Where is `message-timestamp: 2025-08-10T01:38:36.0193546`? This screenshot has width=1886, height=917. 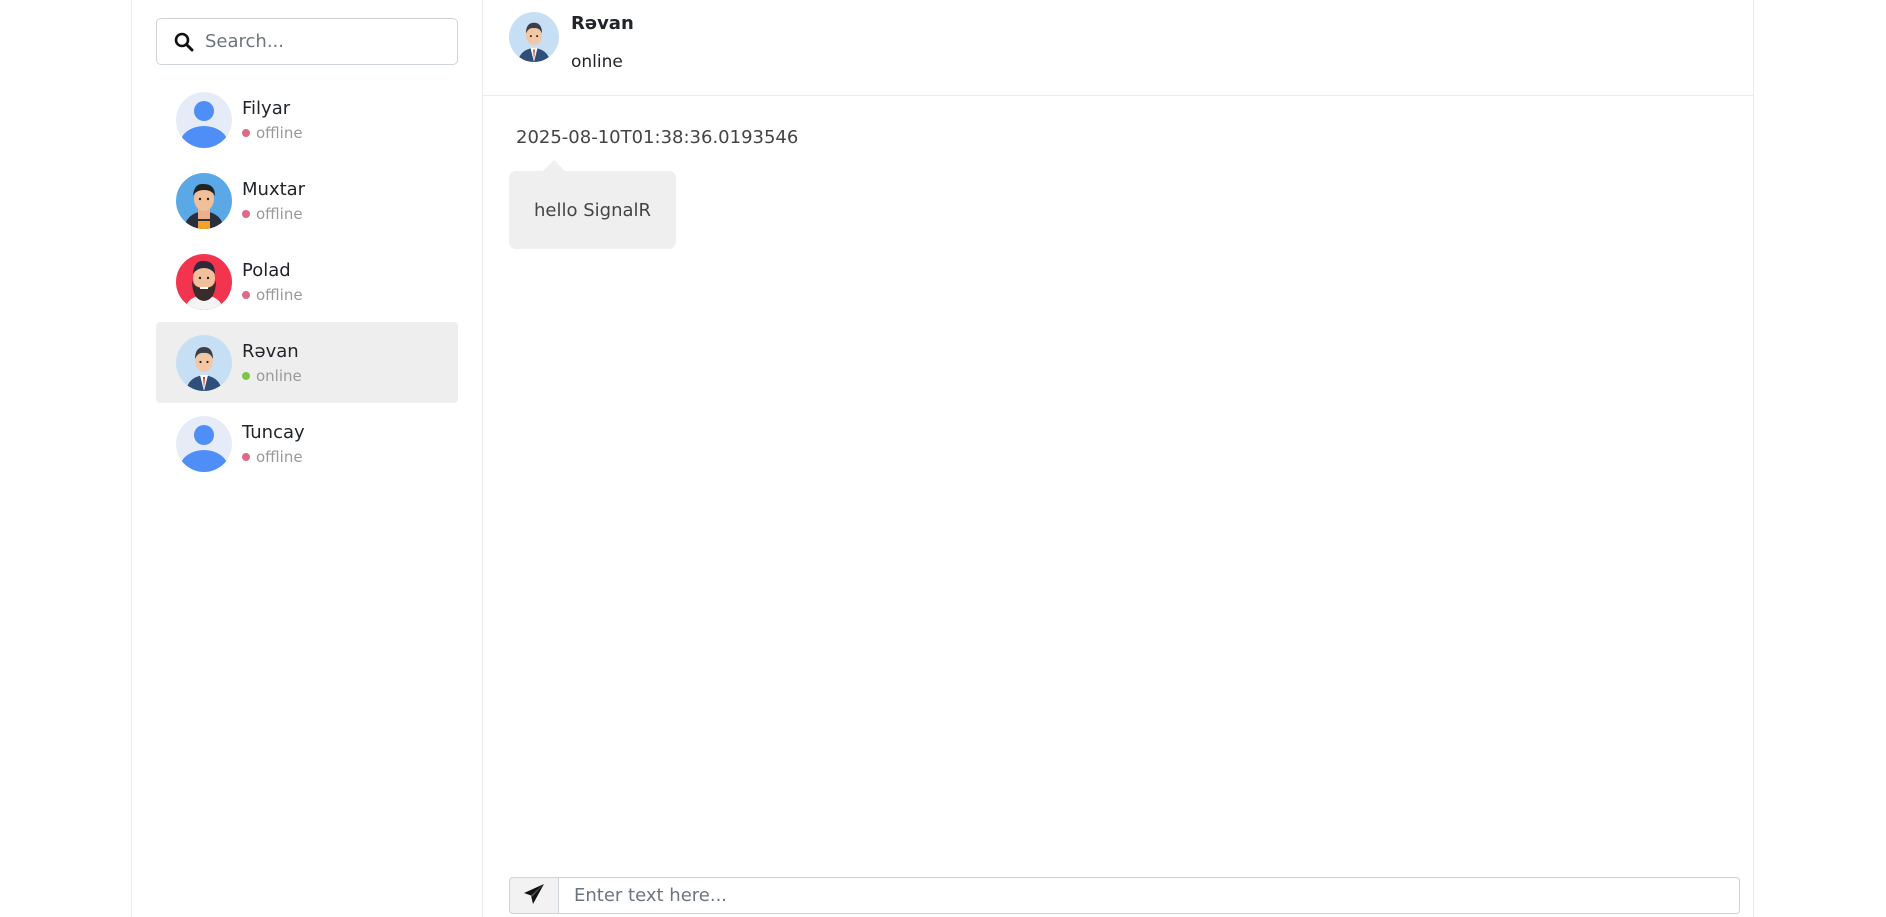
message-timestamp: 2025-08-10T01:38:36.0193546 is located at coordinates (657, 137).